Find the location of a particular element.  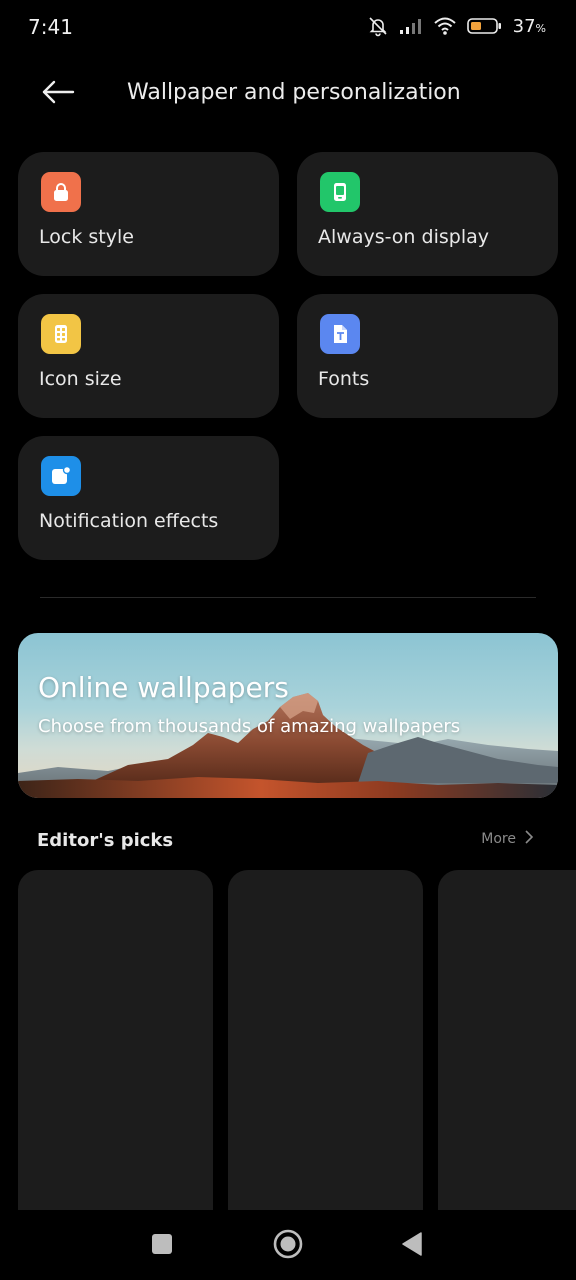

tile-label: Notification effects is located at coordinates (129, 521).